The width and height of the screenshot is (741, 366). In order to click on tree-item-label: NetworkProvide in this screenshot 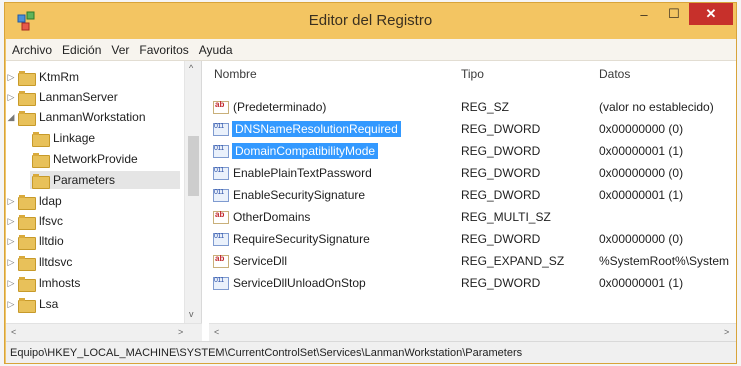, I will do `click(95, 159)`.